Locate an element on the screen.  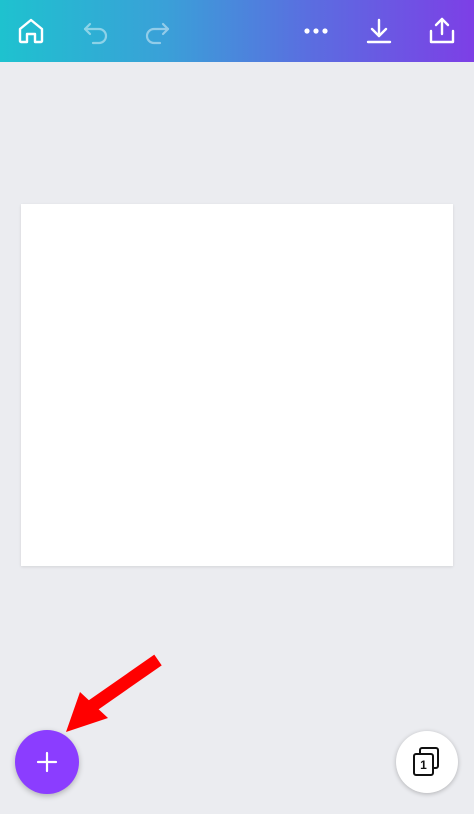
download-button is located at coordinates (379, 31).